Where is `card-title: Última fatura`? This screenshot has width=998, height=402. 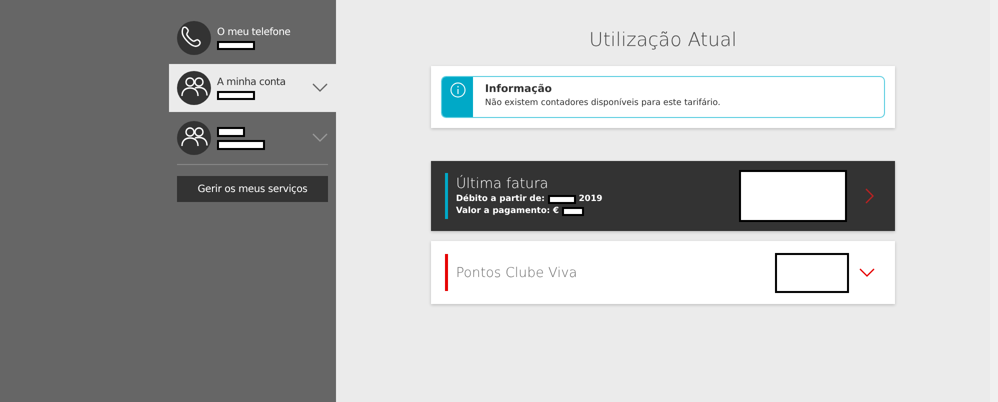
card-title: Última fatura is located at coordinates (503, 184).